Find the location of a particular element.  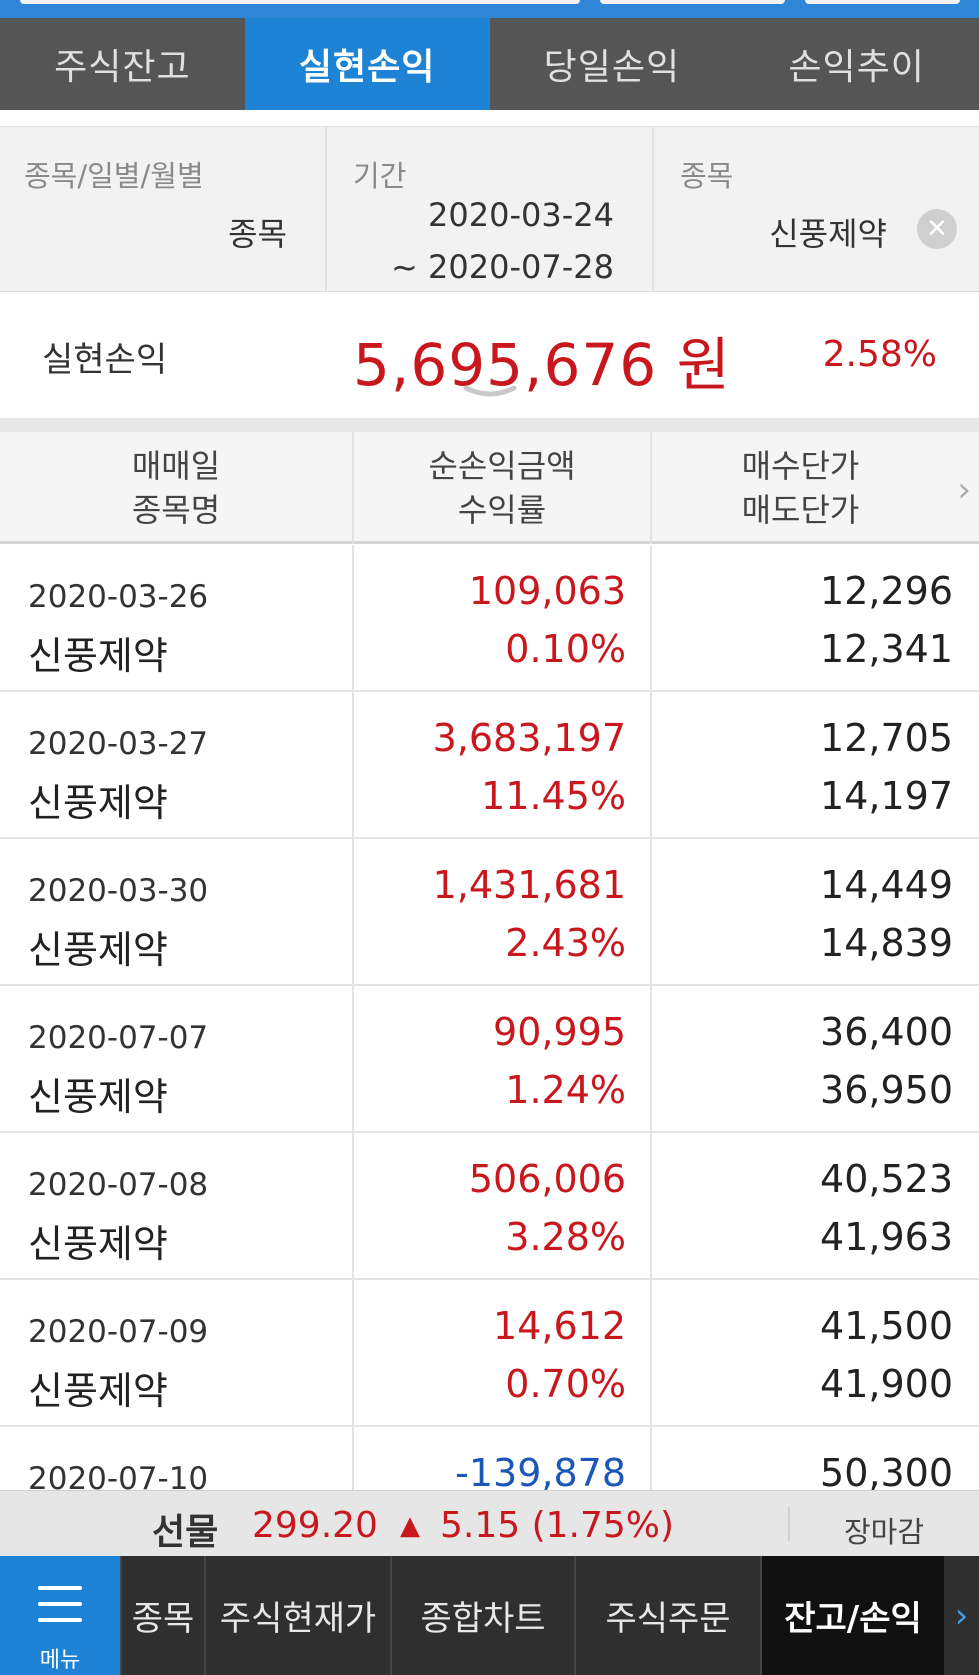

table-row: 2020-07-07 신풍제약 90,995 1.24% 36,400 36,950 is located at coordinates (489, 1059).